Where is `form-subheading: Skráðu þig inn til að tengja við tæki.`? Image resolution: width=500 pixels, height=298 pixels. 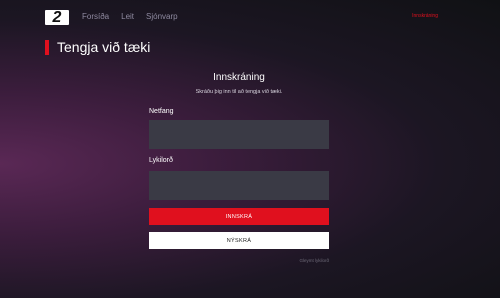
form-subheading: Skráðu þig inn til að tengja við tæki. is located at coordinates (239, 92).